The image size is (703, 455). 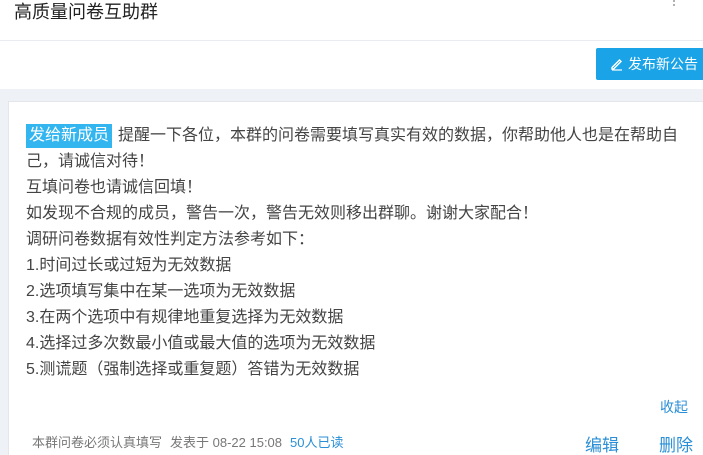 I want to click on recipient-tag: 发给新成员, so click(x=69, y=136).